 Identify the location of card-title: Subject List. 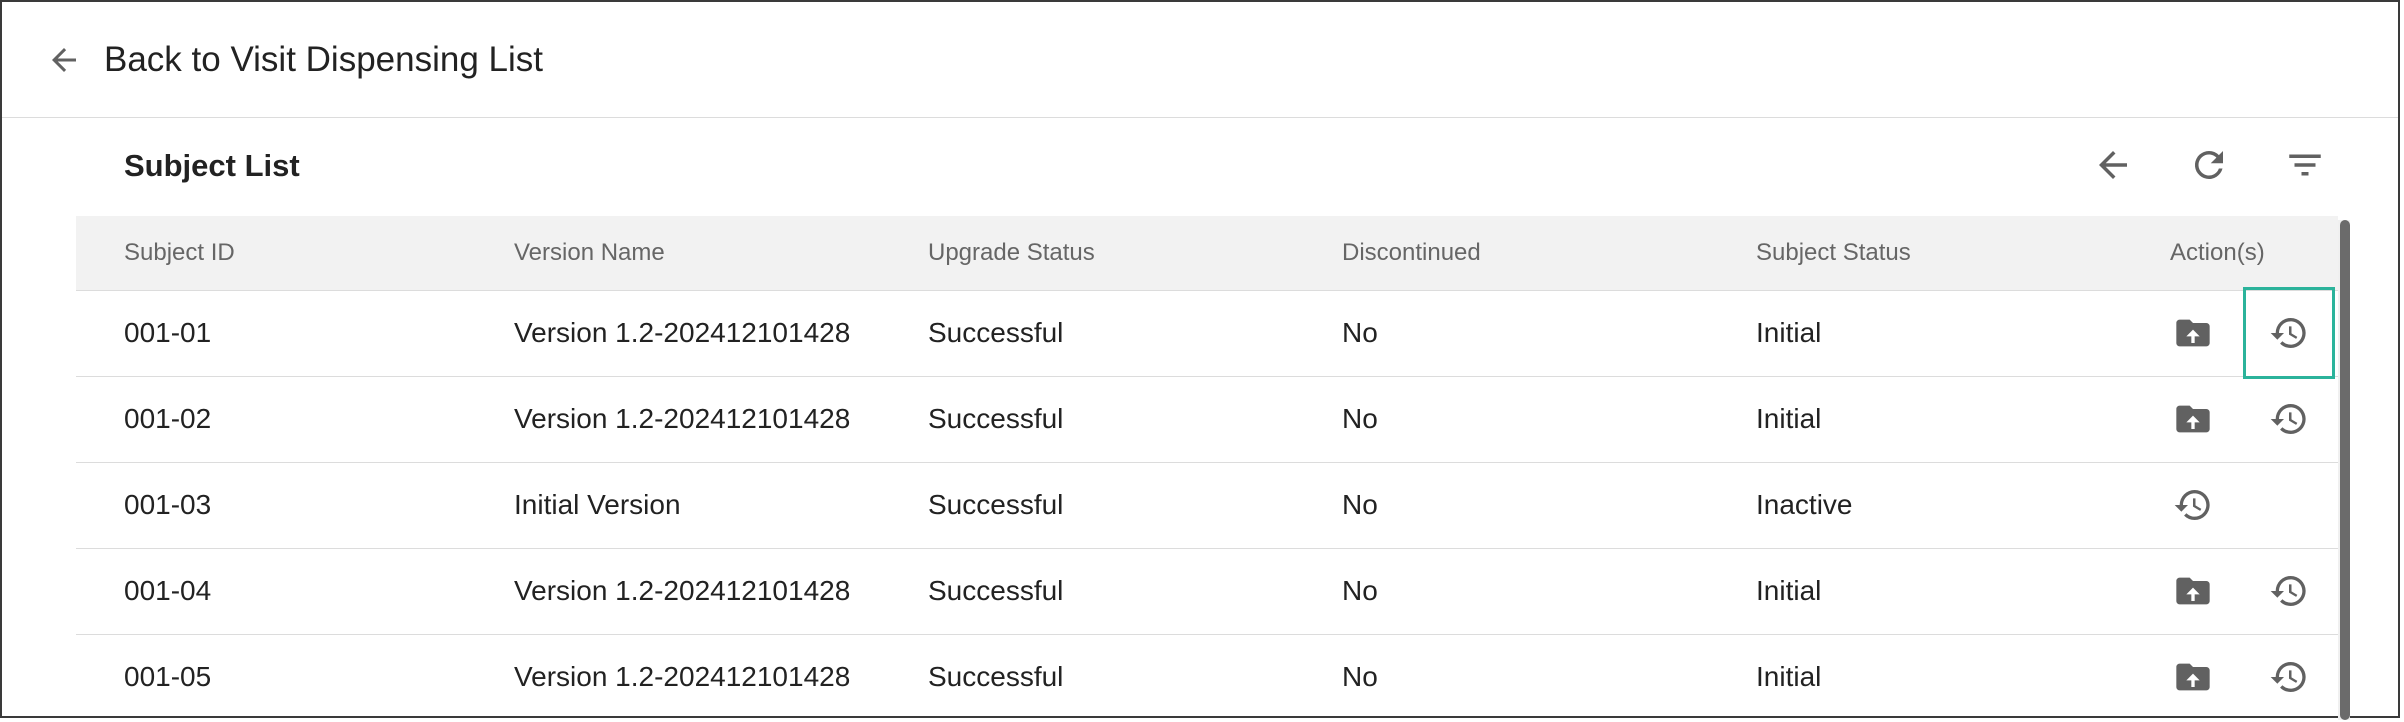
(212, 165).